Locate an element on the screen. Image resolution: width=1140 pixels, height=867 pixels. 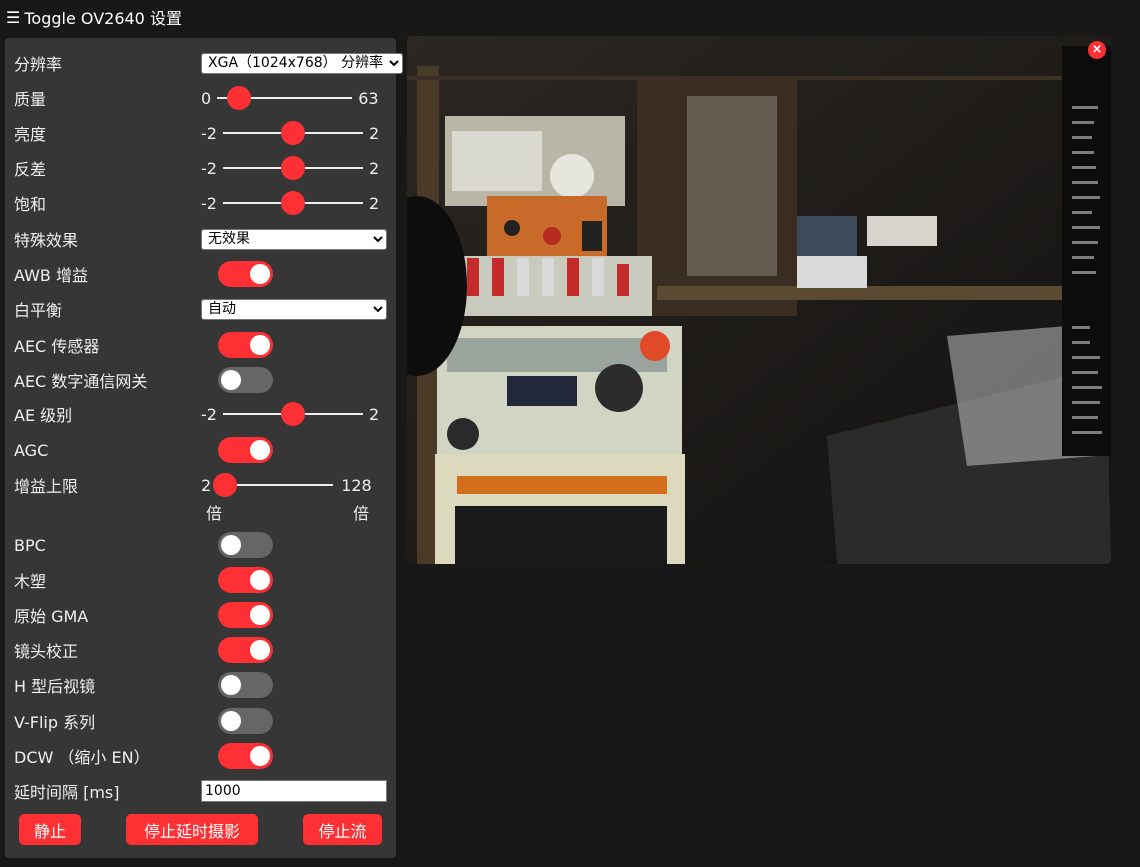
dcw-toggle is located at coordinates (245, 756).